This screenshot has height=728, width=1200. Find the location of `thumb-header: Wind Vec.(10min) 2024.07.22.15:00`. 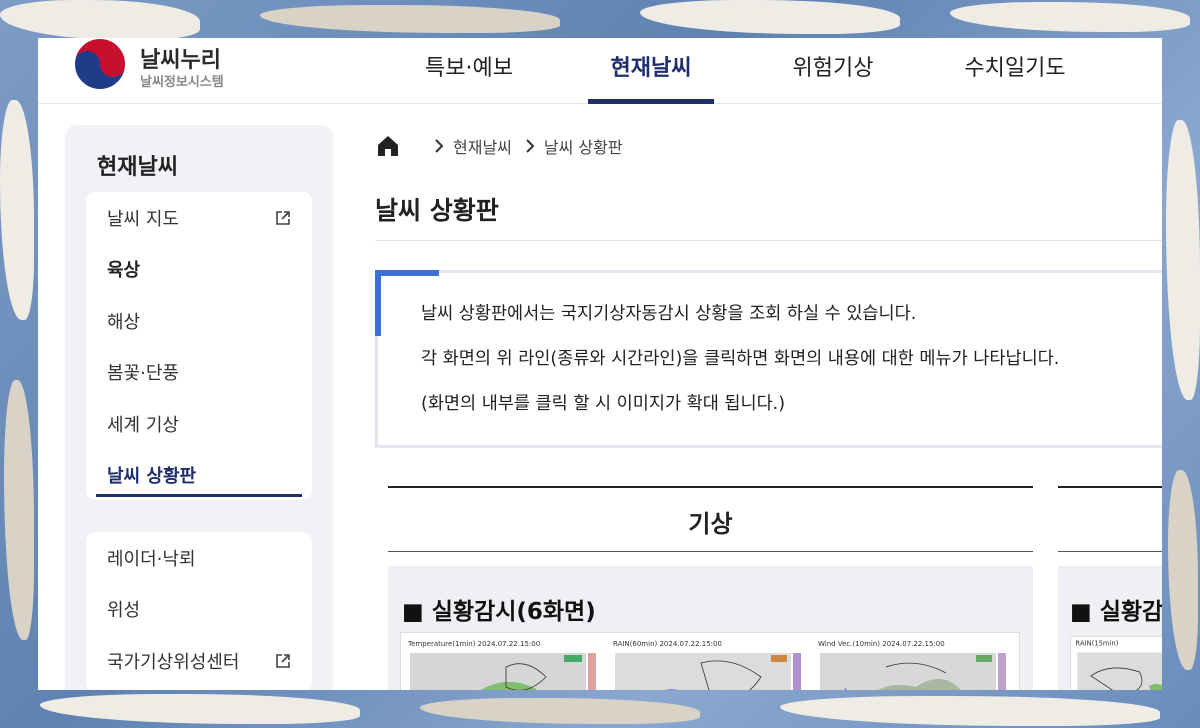

thumb-header: Wind Vec.(10min) 2024.07.22.15:00 is located at coordinates (881, 644).